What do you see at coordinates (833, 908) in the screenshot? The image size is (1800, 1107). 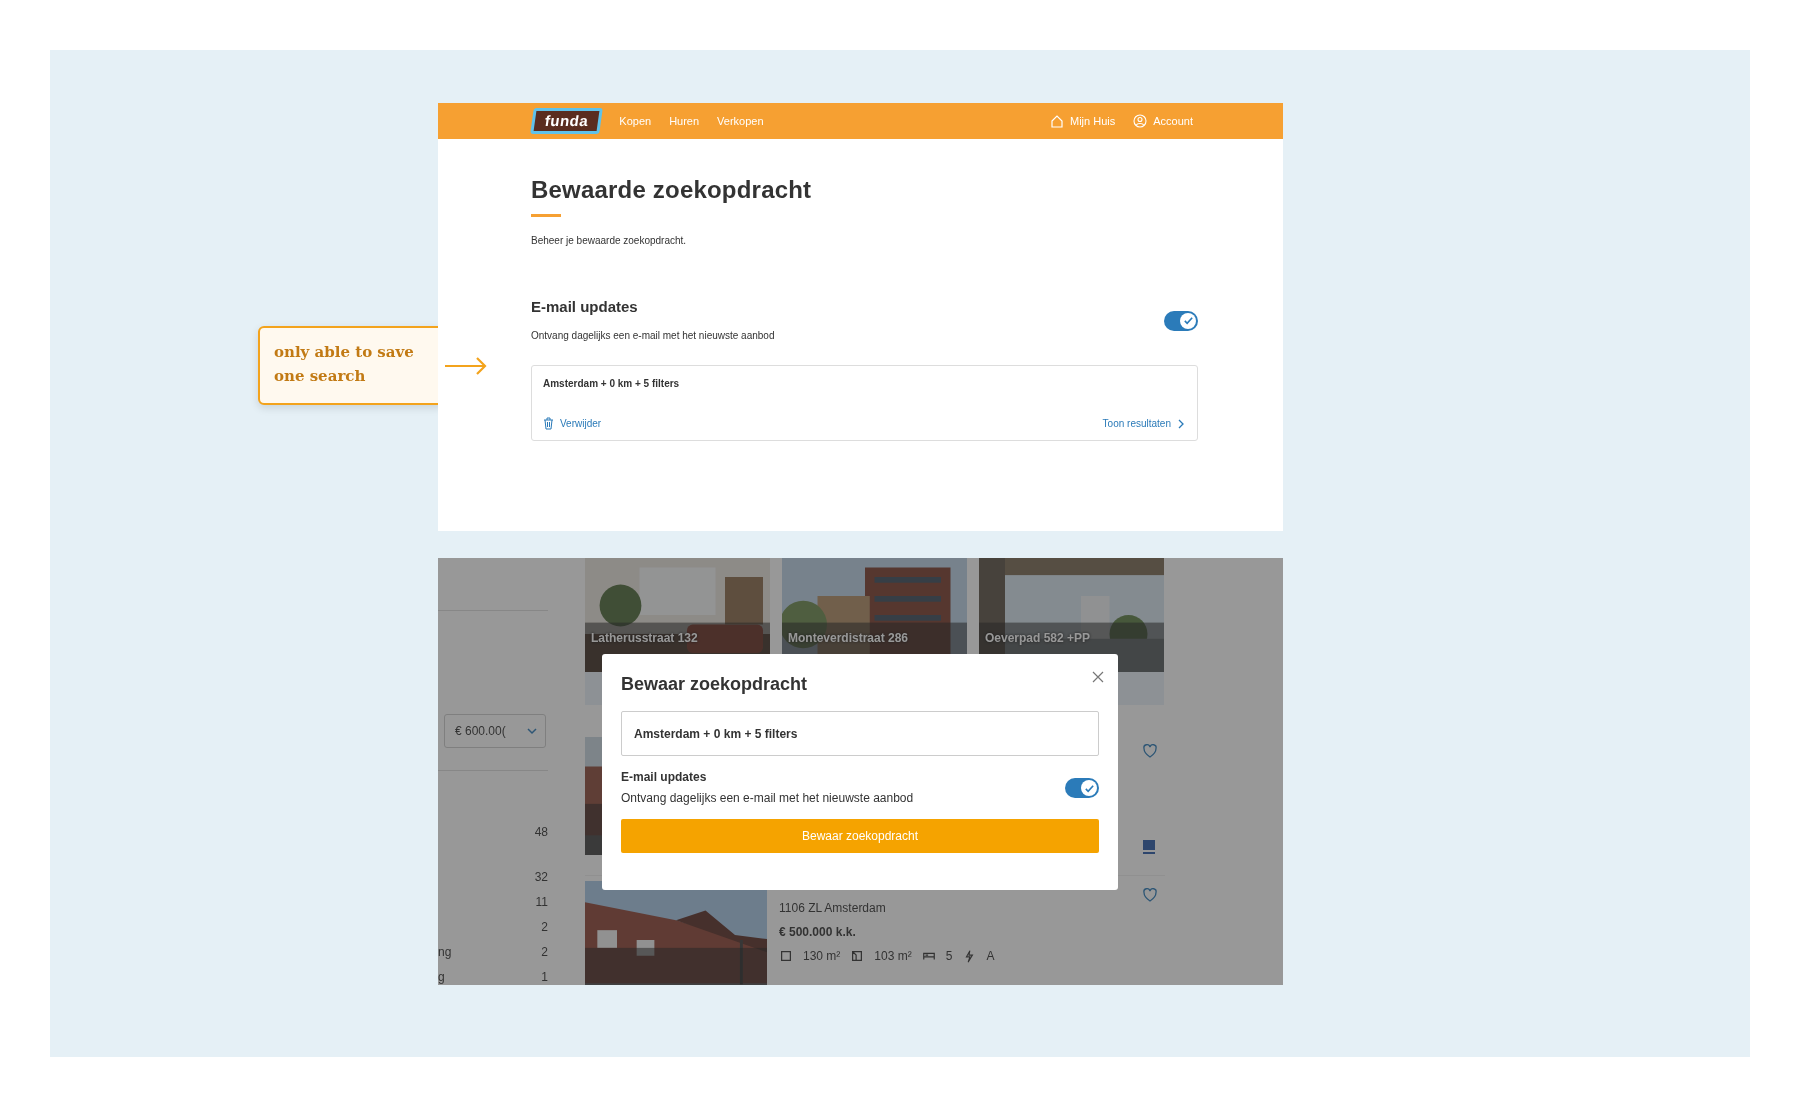 I see `listing-address: 1106 ZL Amsterdam` at bounding box center [833, 908].